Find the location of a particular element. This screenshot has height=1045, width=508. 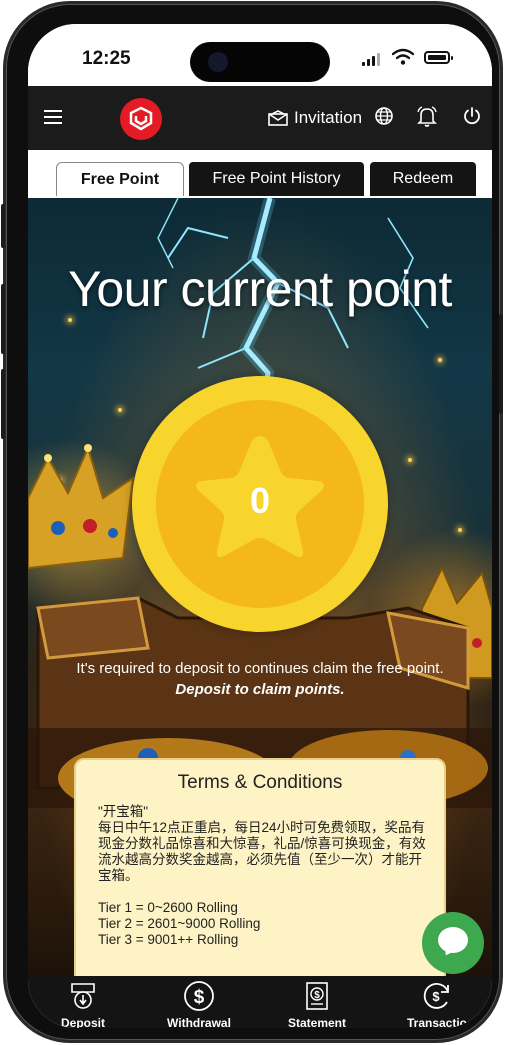

nav-label: Statement is located at coordinates (316, 1022).